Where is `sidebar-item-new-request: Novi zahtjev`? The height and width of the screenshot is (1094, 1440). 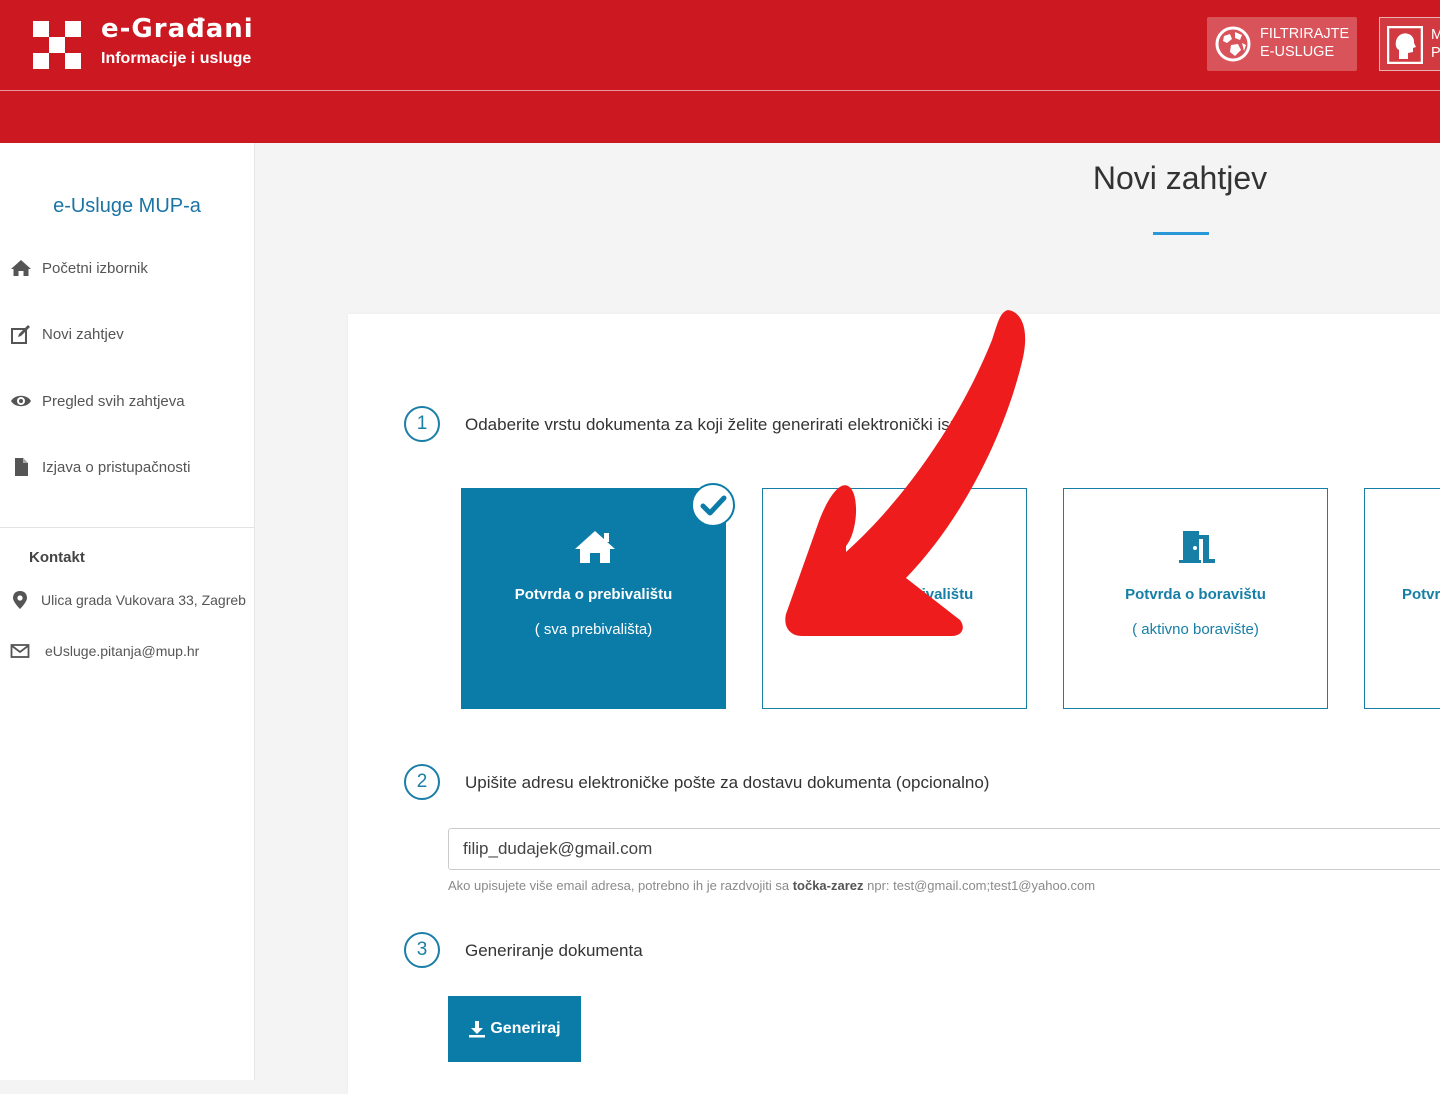 sidebar-item-new-request: Novi zahtjev is located at coordinates (67, 334).